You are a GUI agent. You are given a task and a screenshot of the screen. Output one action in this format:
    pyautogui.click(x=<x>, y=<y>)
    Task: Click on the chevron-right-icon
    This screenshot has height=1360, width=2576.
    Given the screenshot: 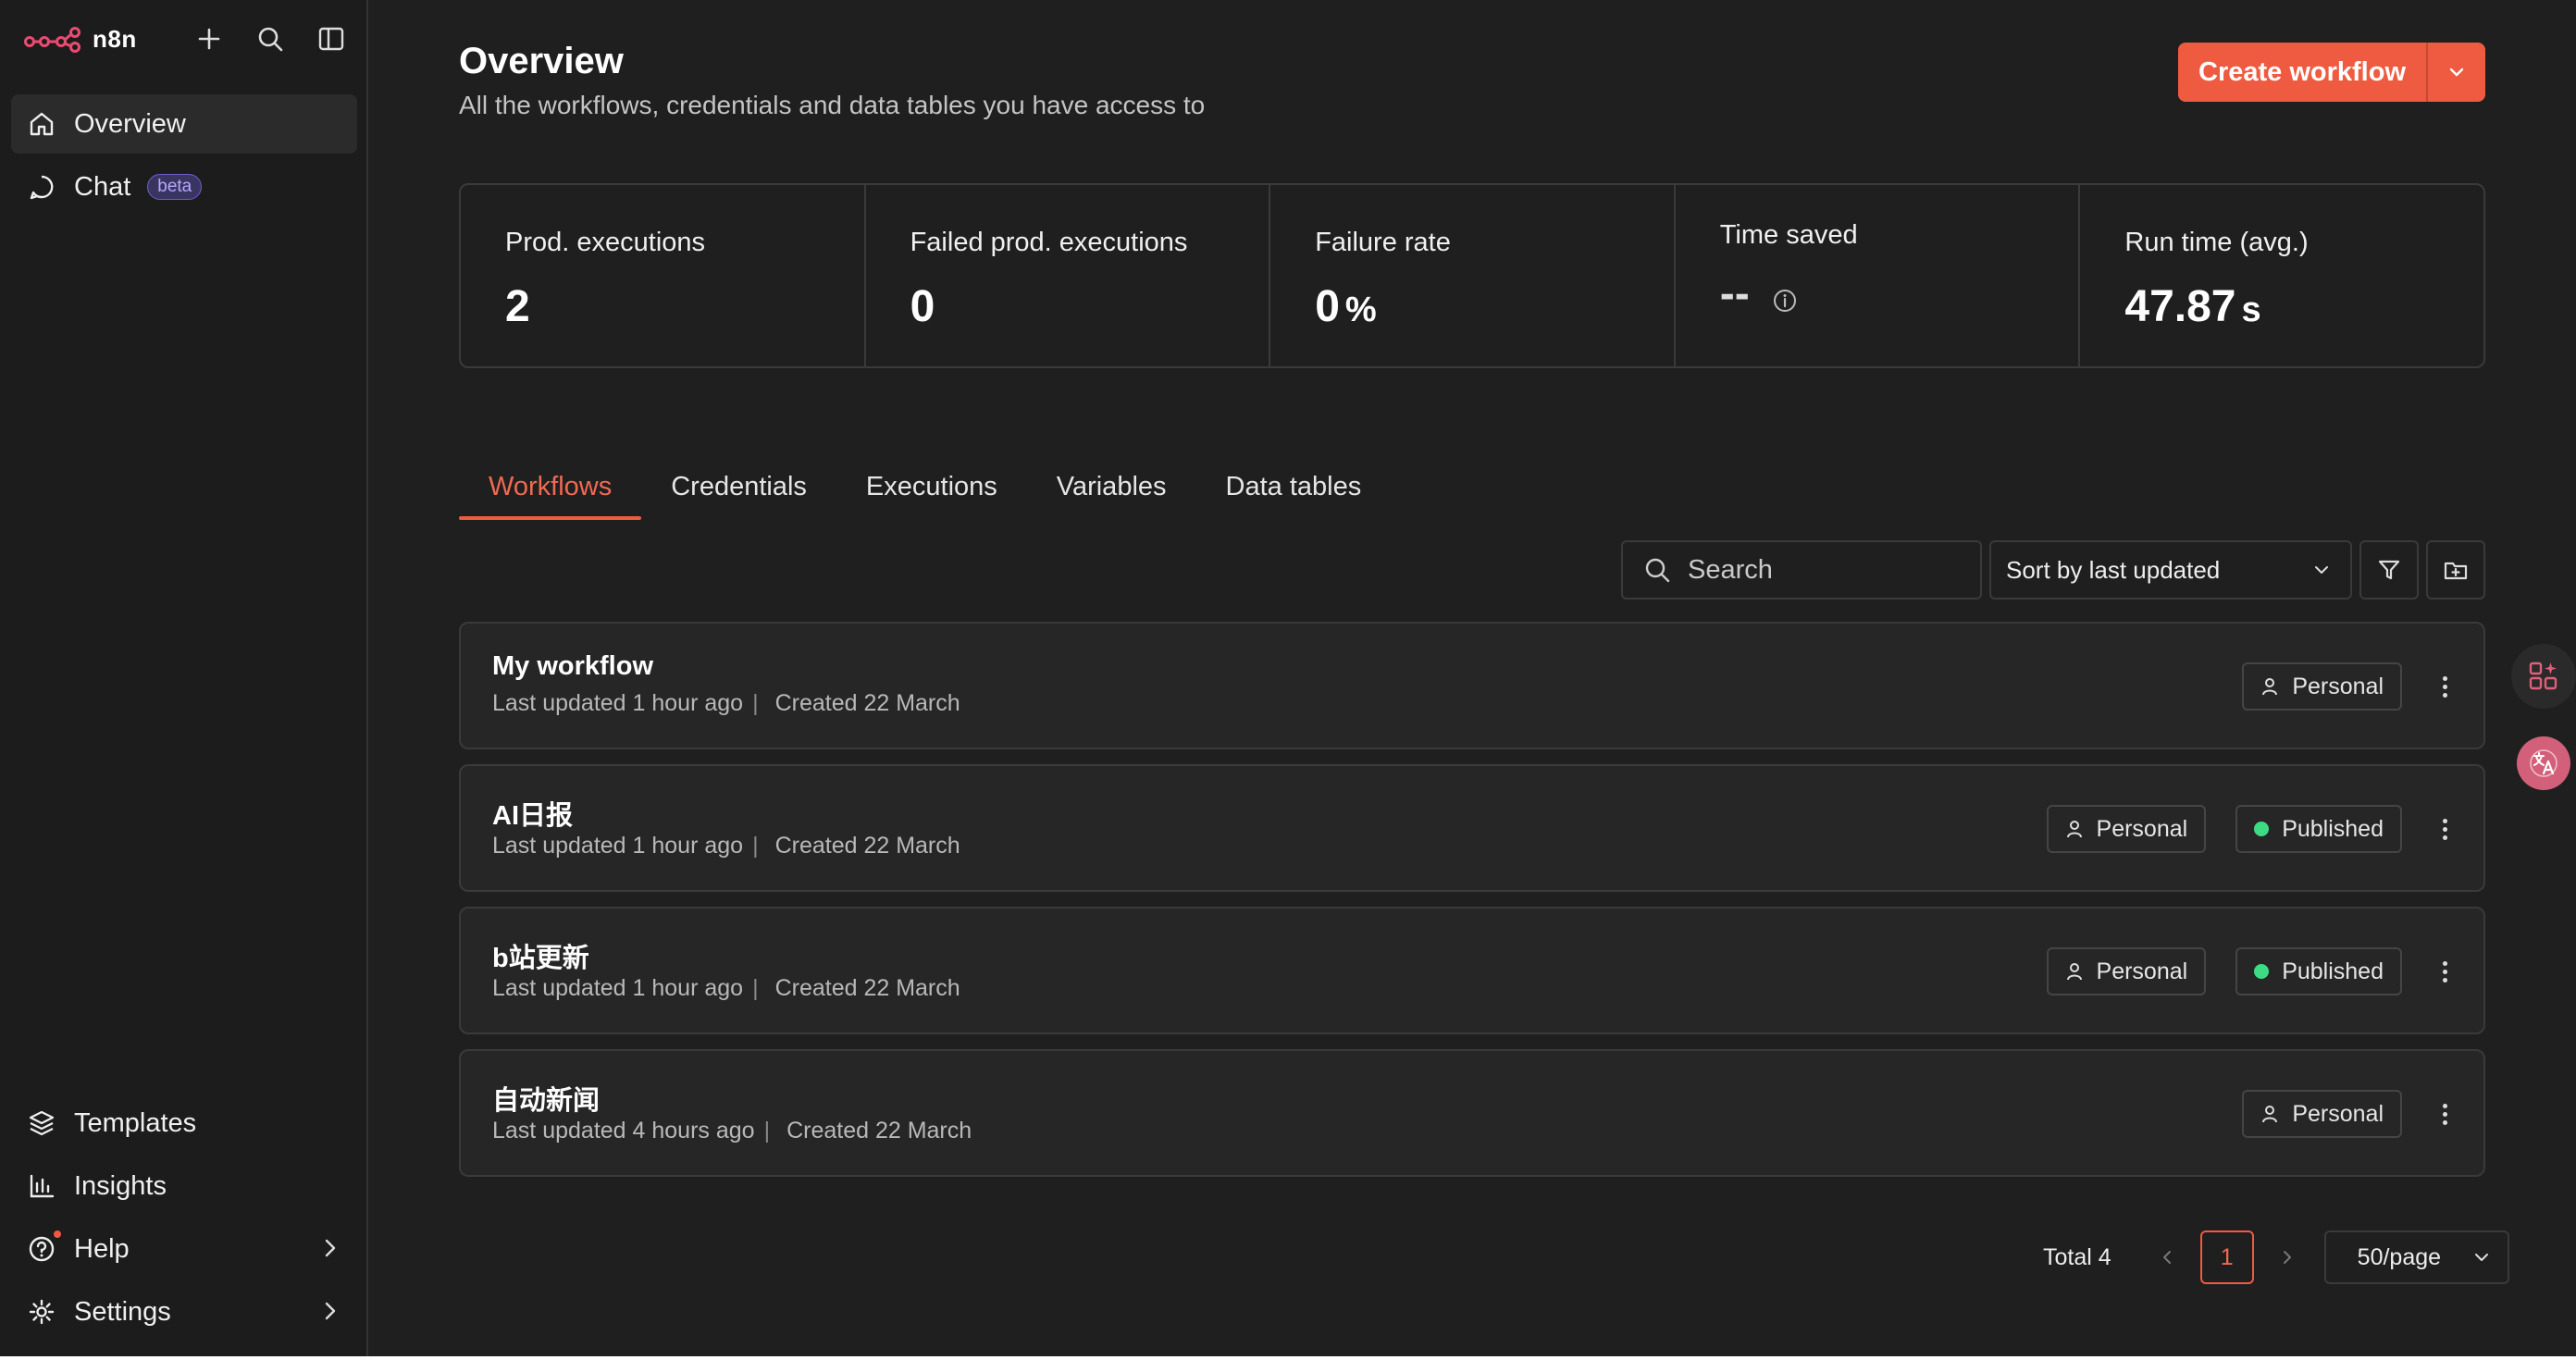 What is the action you would take?
    pyautogui.click(x=330, y=1251)
    